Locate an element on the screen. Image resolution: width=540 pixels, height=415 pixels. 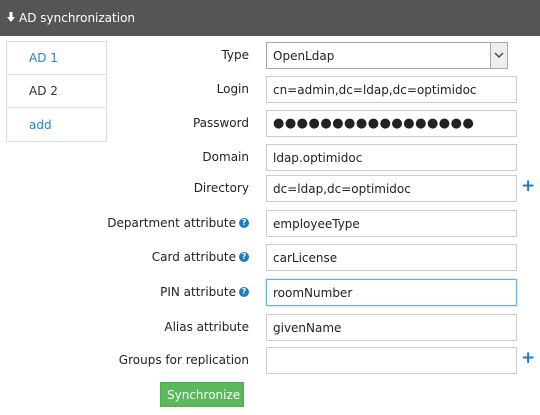
directory-row: Directory + is located at coordinates (270, 188).